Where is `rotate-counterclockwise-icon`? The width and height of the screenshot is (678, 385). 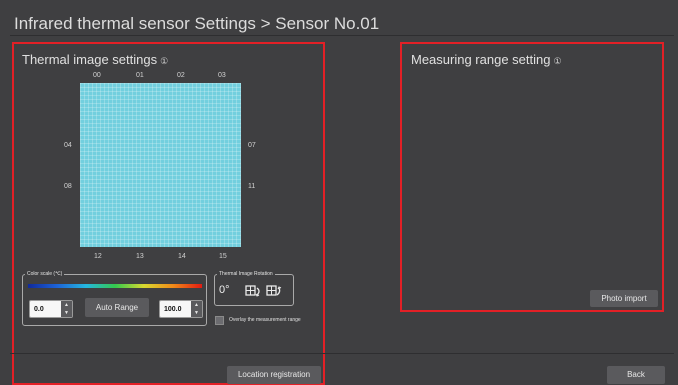
rotate-counterclockwise-icon is located at coordinates (275, 291).